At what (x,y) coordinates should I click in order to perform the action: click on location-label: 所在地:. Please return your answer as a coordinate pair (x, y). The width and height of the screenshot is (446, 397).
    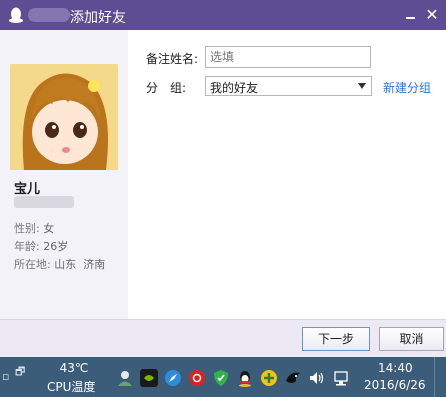
    Looking at the image, I should click on (32, 264).